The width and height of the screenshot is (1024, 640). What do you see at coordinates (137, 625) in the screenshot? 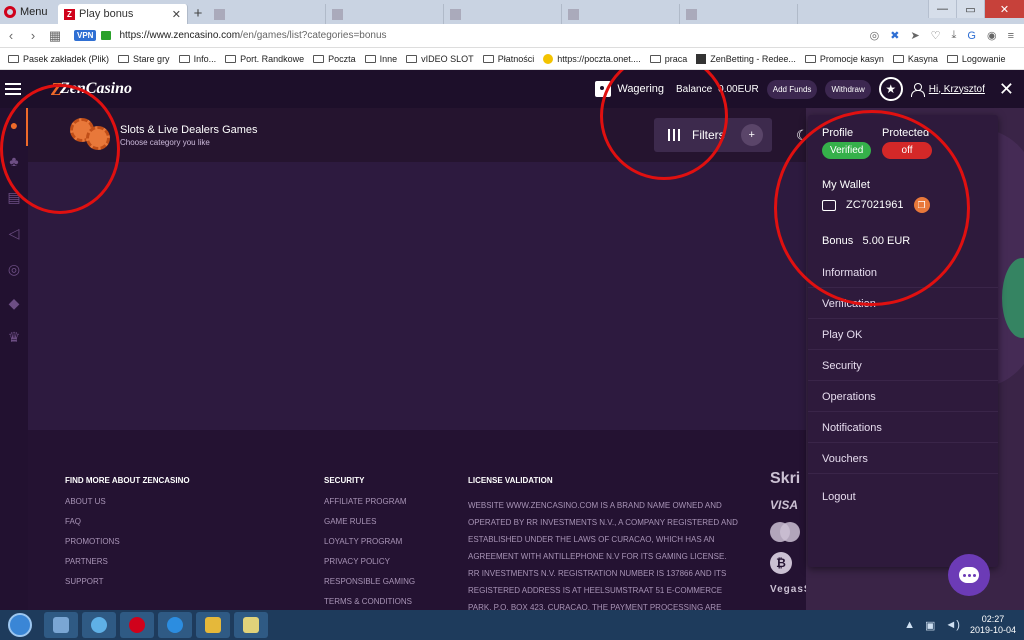
I see `taskbar-opera-icon` at bounding box center [137, 625].